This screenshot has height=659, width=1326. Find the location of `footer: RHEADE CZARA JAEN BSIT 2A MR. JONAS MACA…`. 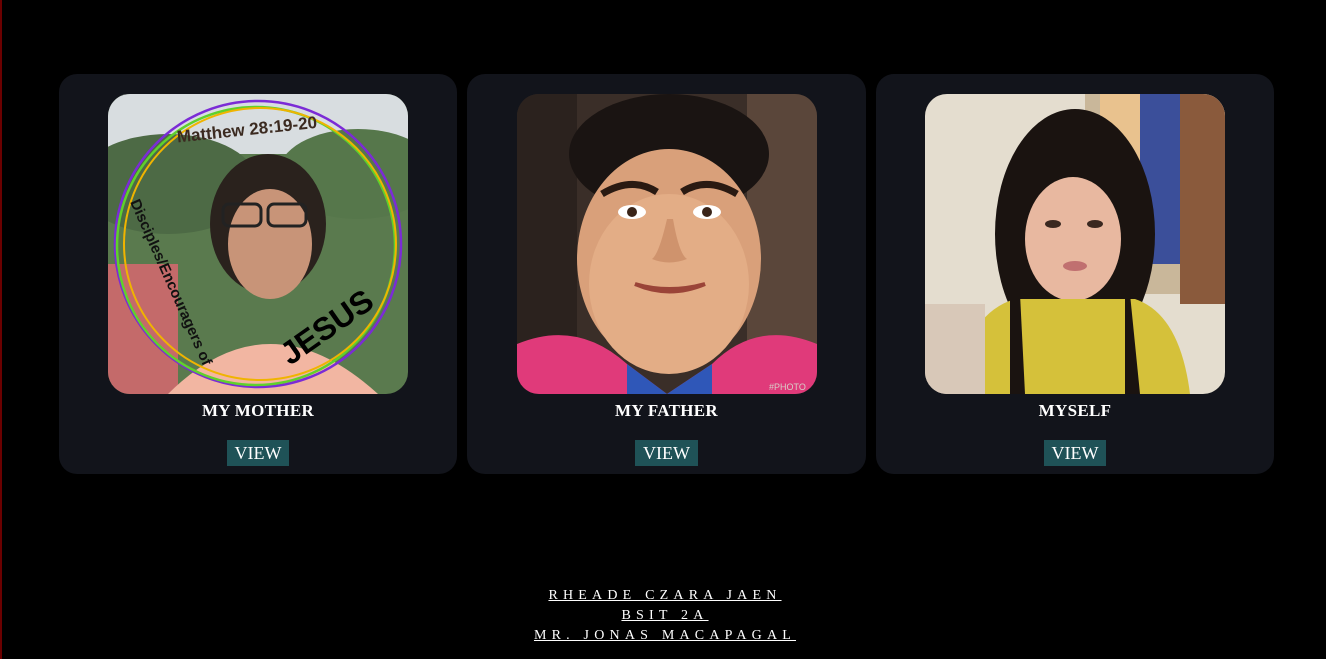

footer: RHEADE CZARA JAEN BSIT 2A MR. JONAS MACA… is located at coordinates (664, 616).